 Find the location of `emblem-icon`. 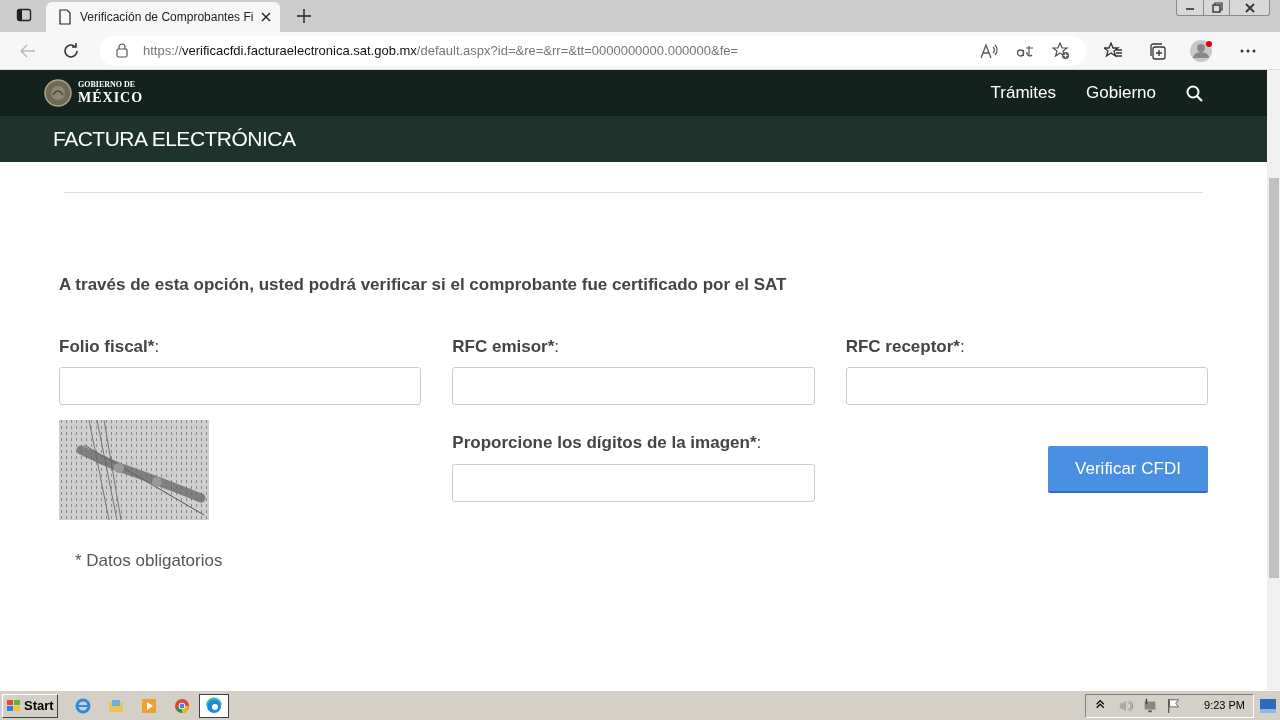

emblem-icon is located at coordinates (58, 93).